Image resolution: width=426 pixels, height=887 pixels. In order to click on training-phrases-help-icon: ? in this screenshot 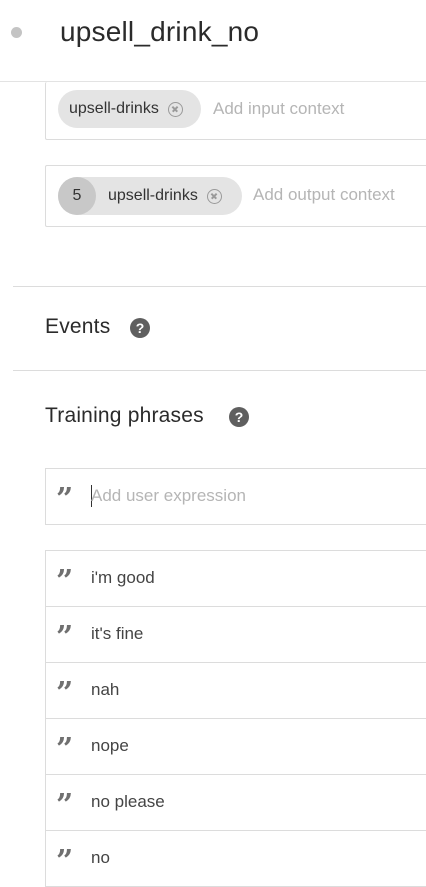, I will do `click(239, 417)`.